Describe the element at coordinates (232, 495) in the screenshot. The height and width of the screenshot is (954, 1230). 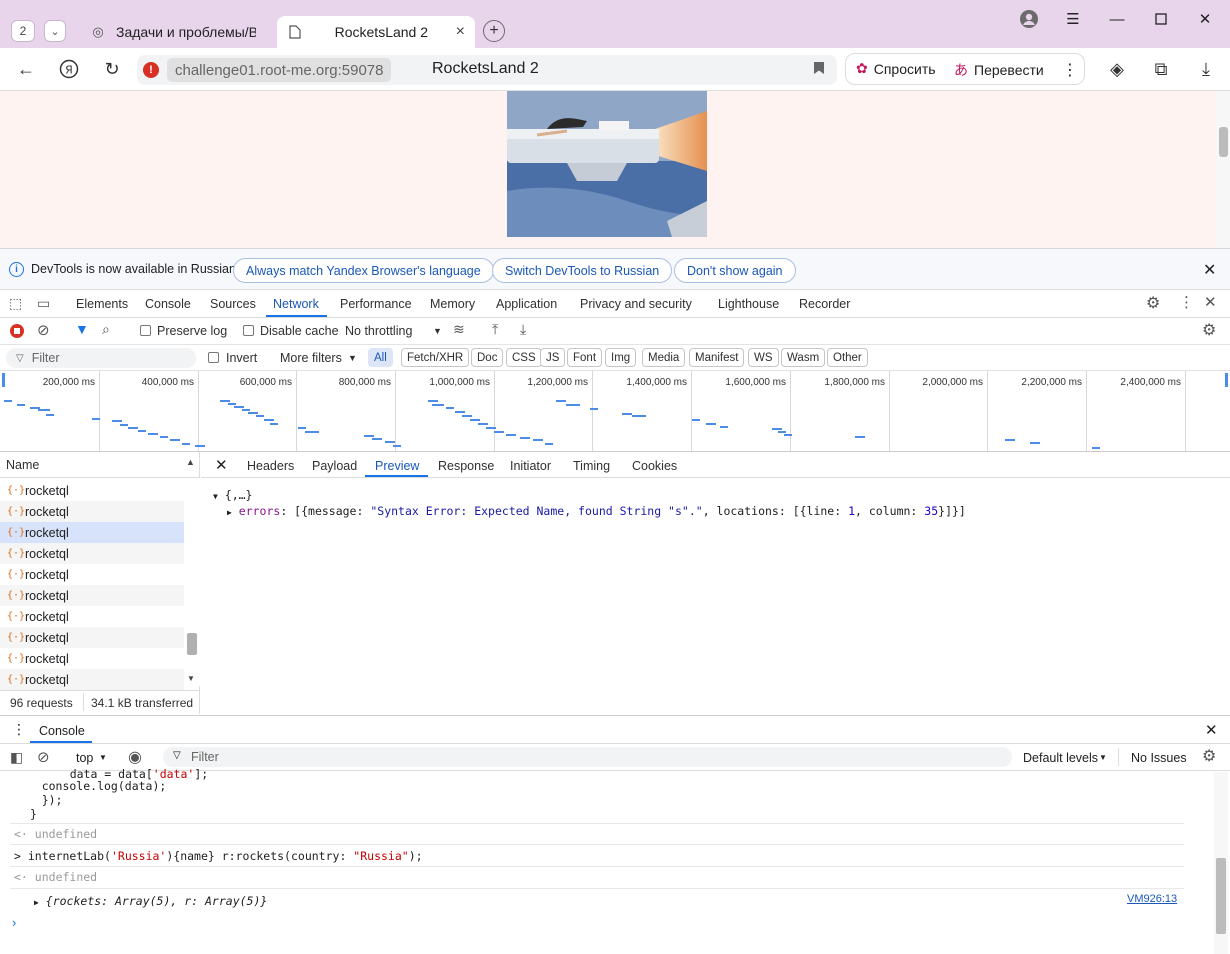
I see `preview-root: ▼ {,…}` at that location.